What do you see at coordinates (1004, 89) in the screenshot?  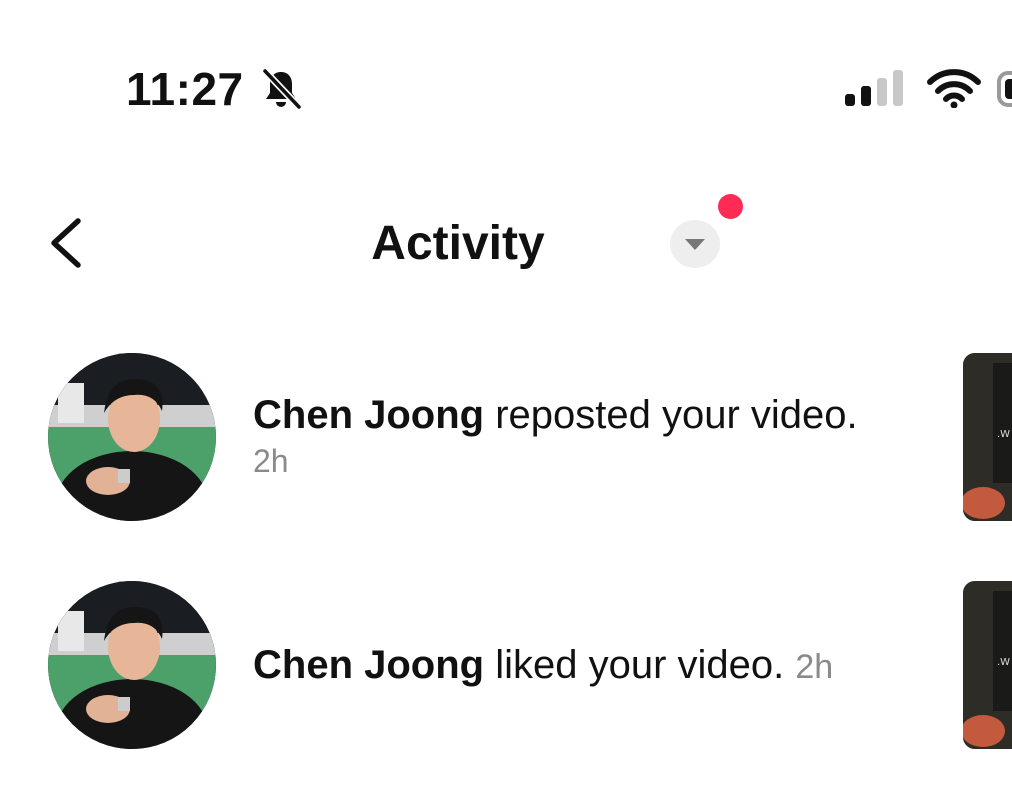 I see `battery-icon` at bounding box center [1004, 89].